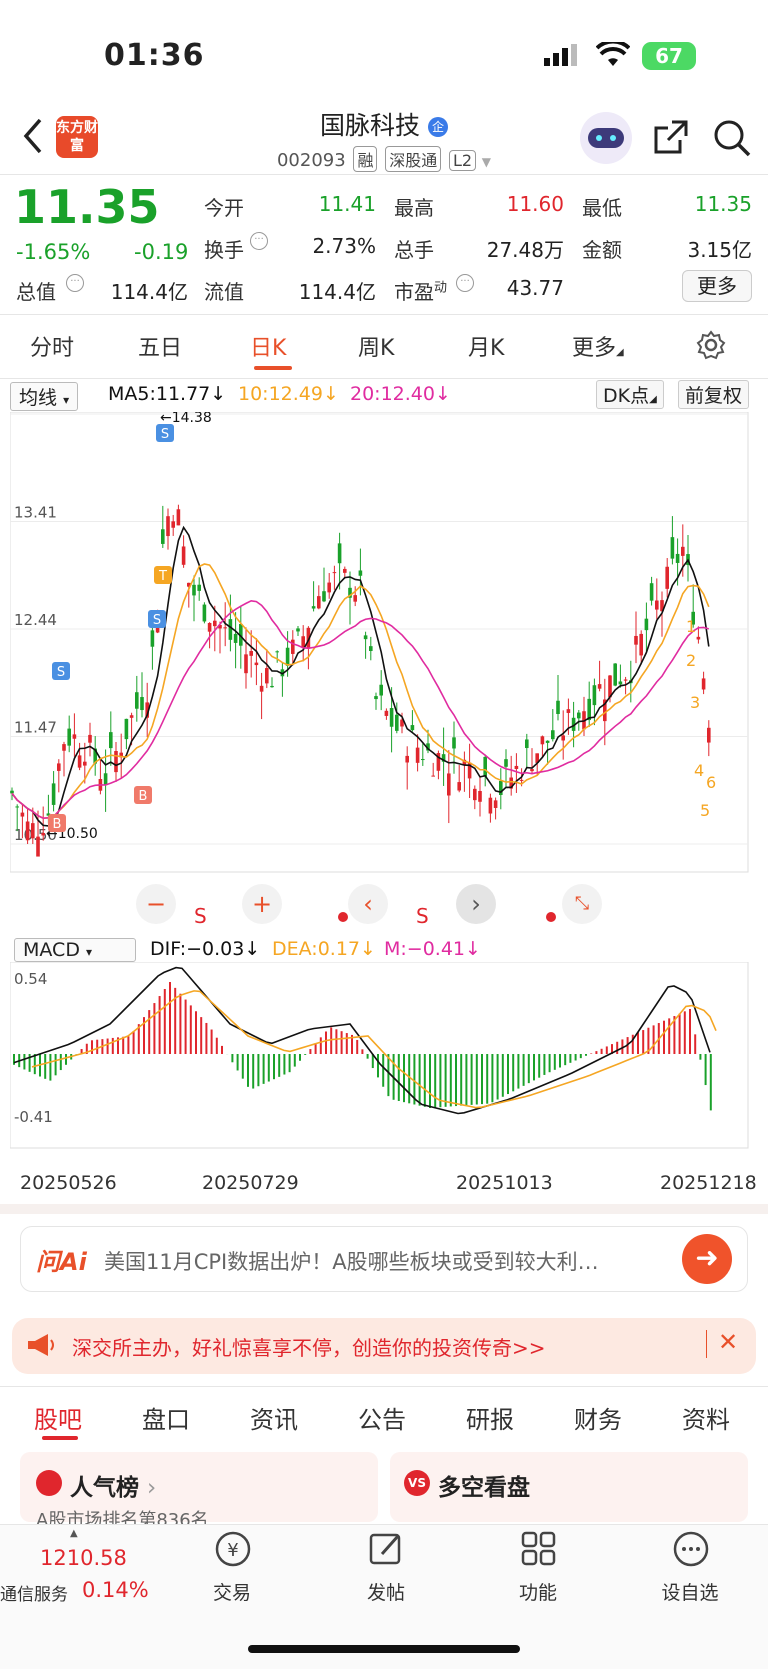 This screenshot has width=768, height=1669. Describe the element at coordinates (382, 1417) in the screenshot. I see `tab-announcements: 公告` at that location.